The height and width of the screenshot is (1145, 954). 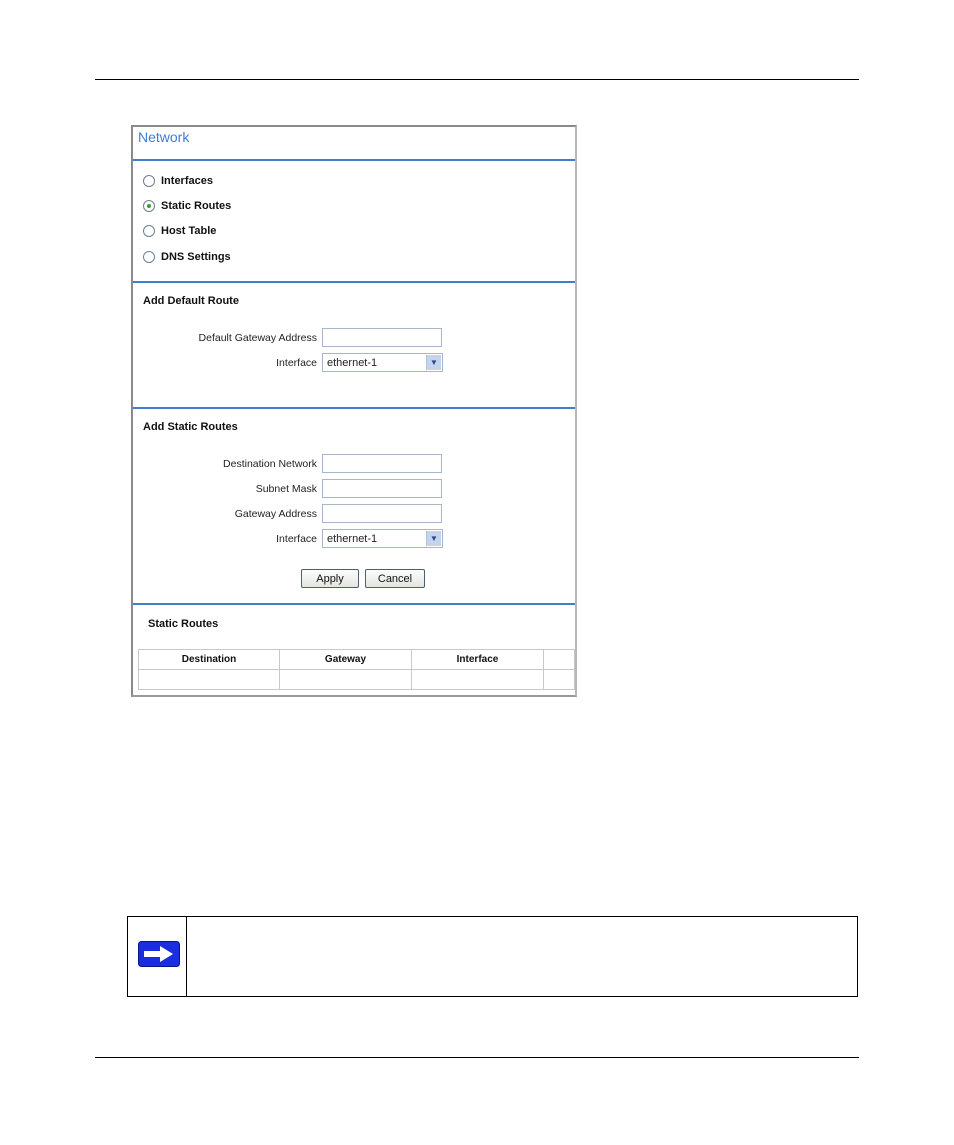 What do you see at coordinates (257, 337) in the screenshot?
I see `default-gateway-label: Default Gateway Address` at bounding box center [257, 337].